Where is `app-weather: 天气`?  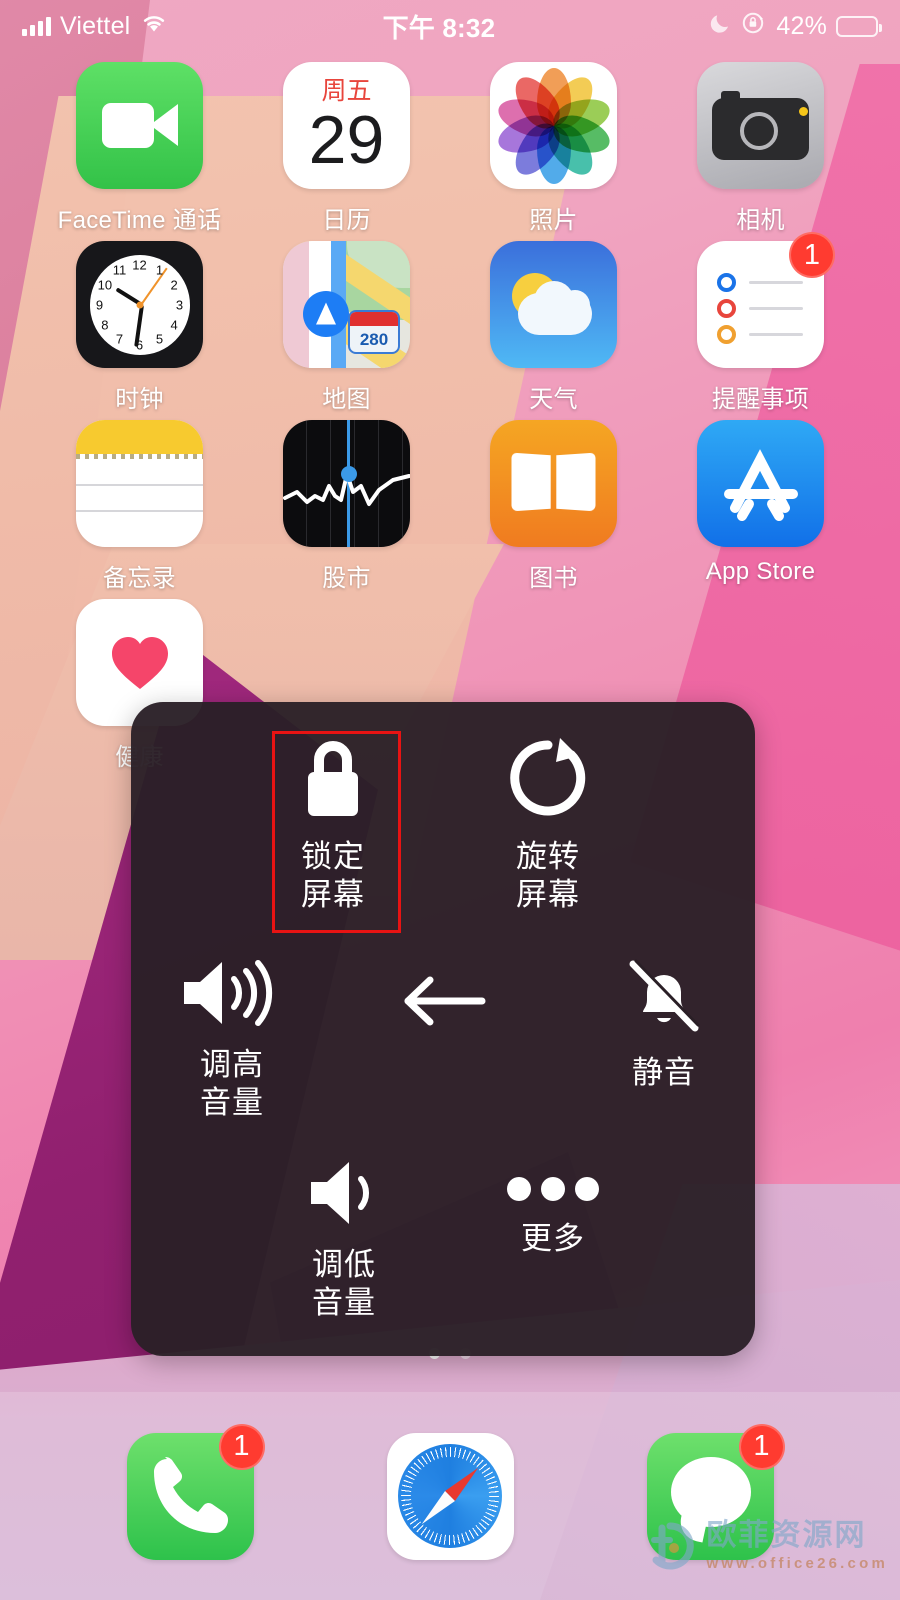 app-weather: 天气 is located at coordinates (553, 327).